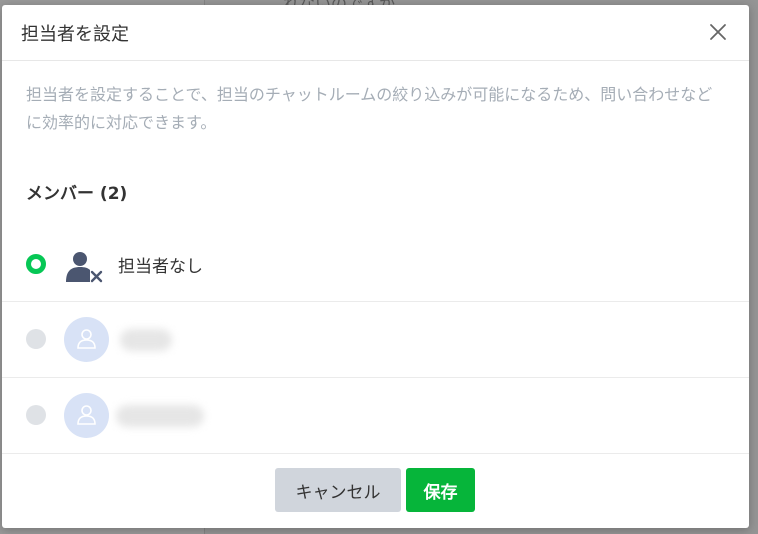 Image resolution: width=758 pixels, height=534 pixels. What do you see at coordinates (338, 490) in the screenshot?
I see `cancel-button: キャンセル` at bounding box center [338, 490].